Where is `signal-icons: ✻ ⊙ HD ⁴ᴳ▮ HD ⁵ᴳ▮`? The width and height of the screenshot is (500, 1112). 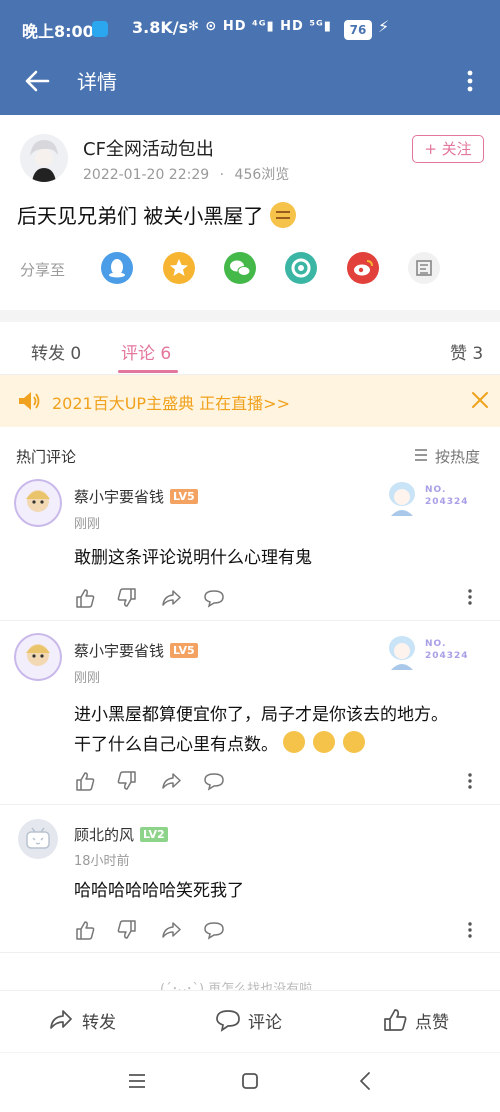
signal-icons: ✻ ⊙ HD ⁴ᴳ▮ HD ⁵ᴳ▮ is located at coordinates (260, 26).